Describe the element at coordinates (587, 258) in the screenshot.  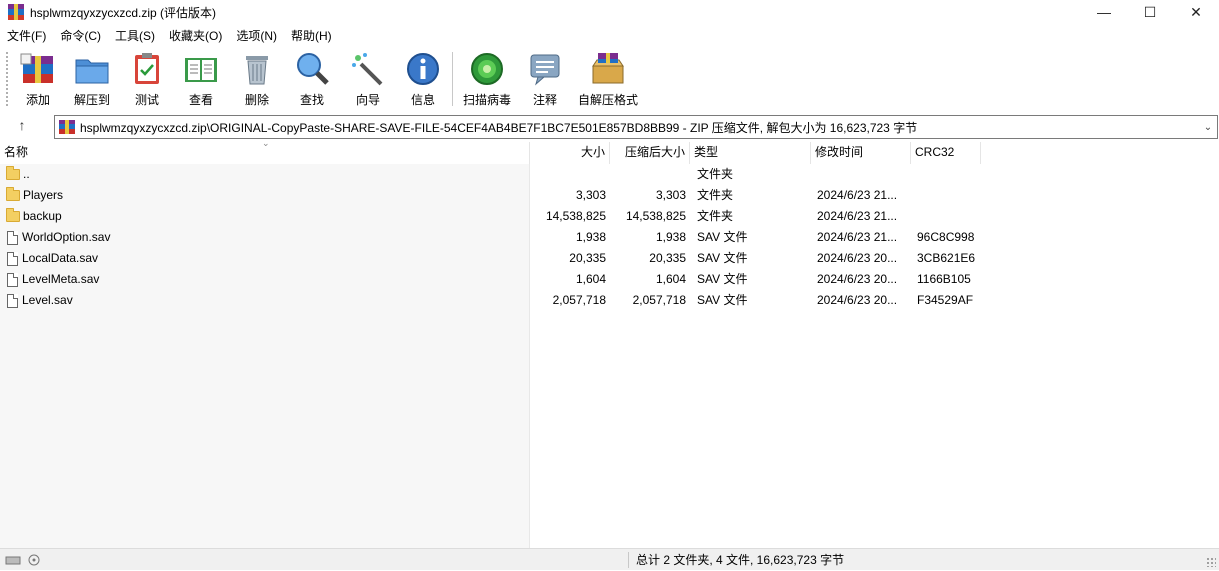
I see `file-size-cell: 20,335` at that location.